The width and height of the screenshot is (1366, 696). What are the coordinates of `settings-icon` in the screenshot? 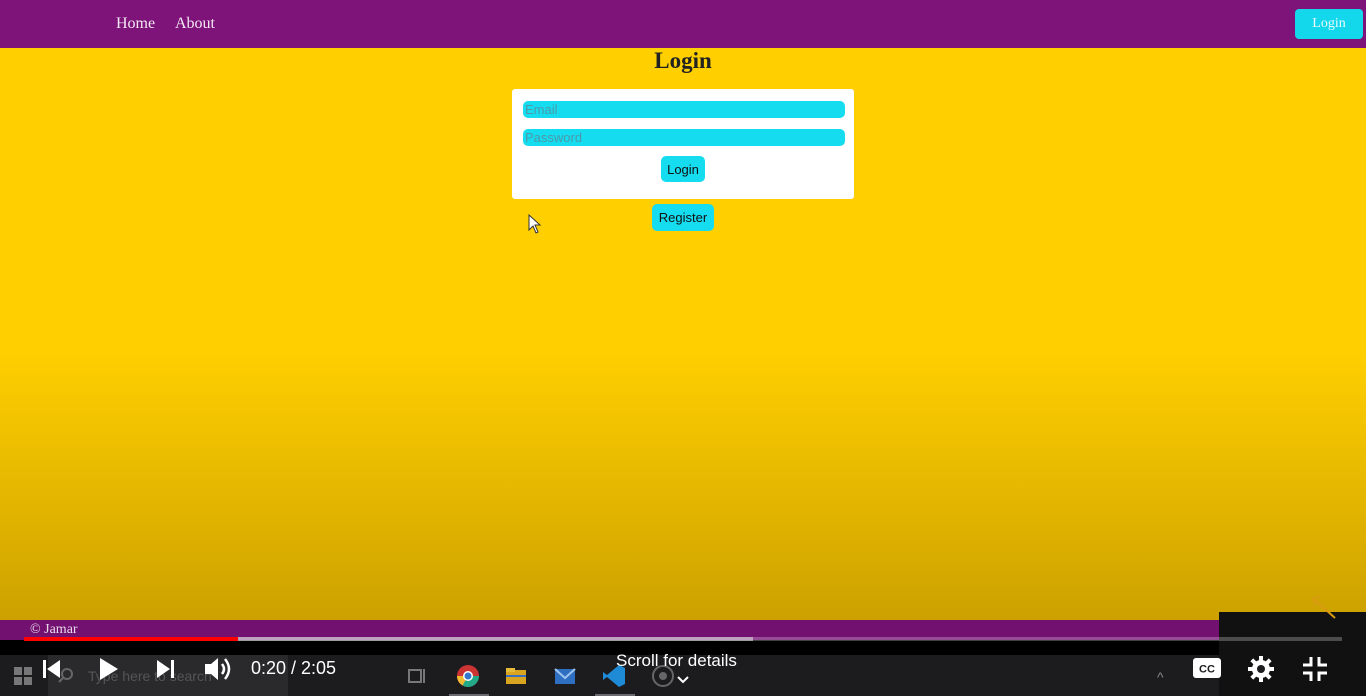 It's located at (1261, 669).